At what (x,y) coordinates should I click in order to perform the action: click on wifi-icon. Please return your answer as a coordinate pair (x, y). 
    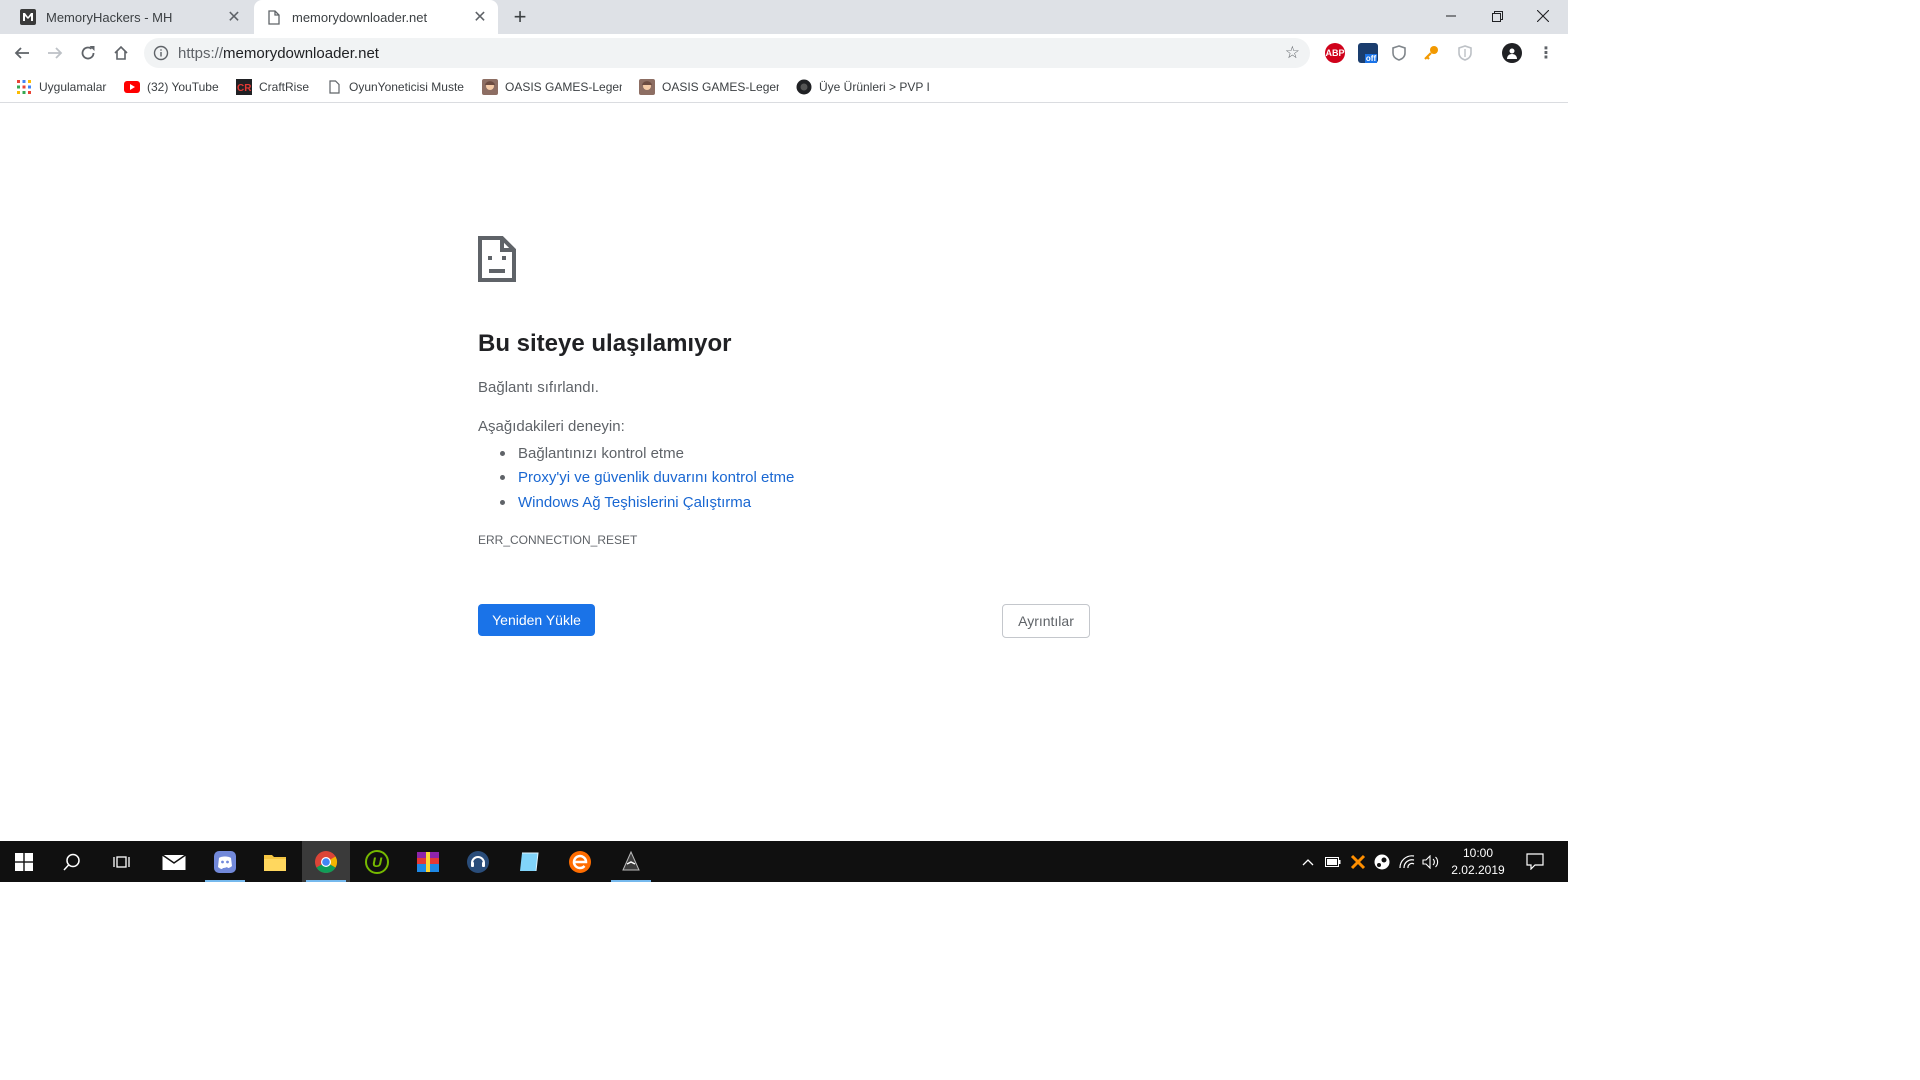
    Looking at the image, I should click on (1407, 862).